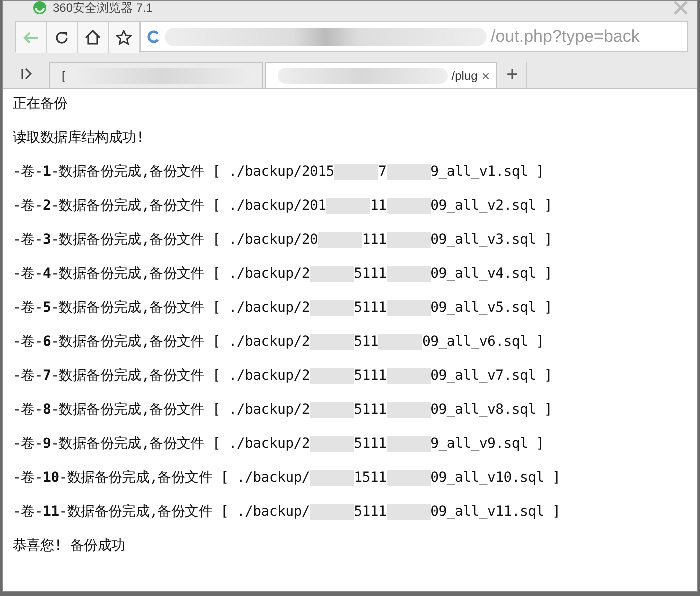 This screenshot has height=596, width=700. What do you see at coordinates (69, 546) in the screenshot?
I see `status-line: 恭喜您! 备份成功` at bounding box center [69, 546].